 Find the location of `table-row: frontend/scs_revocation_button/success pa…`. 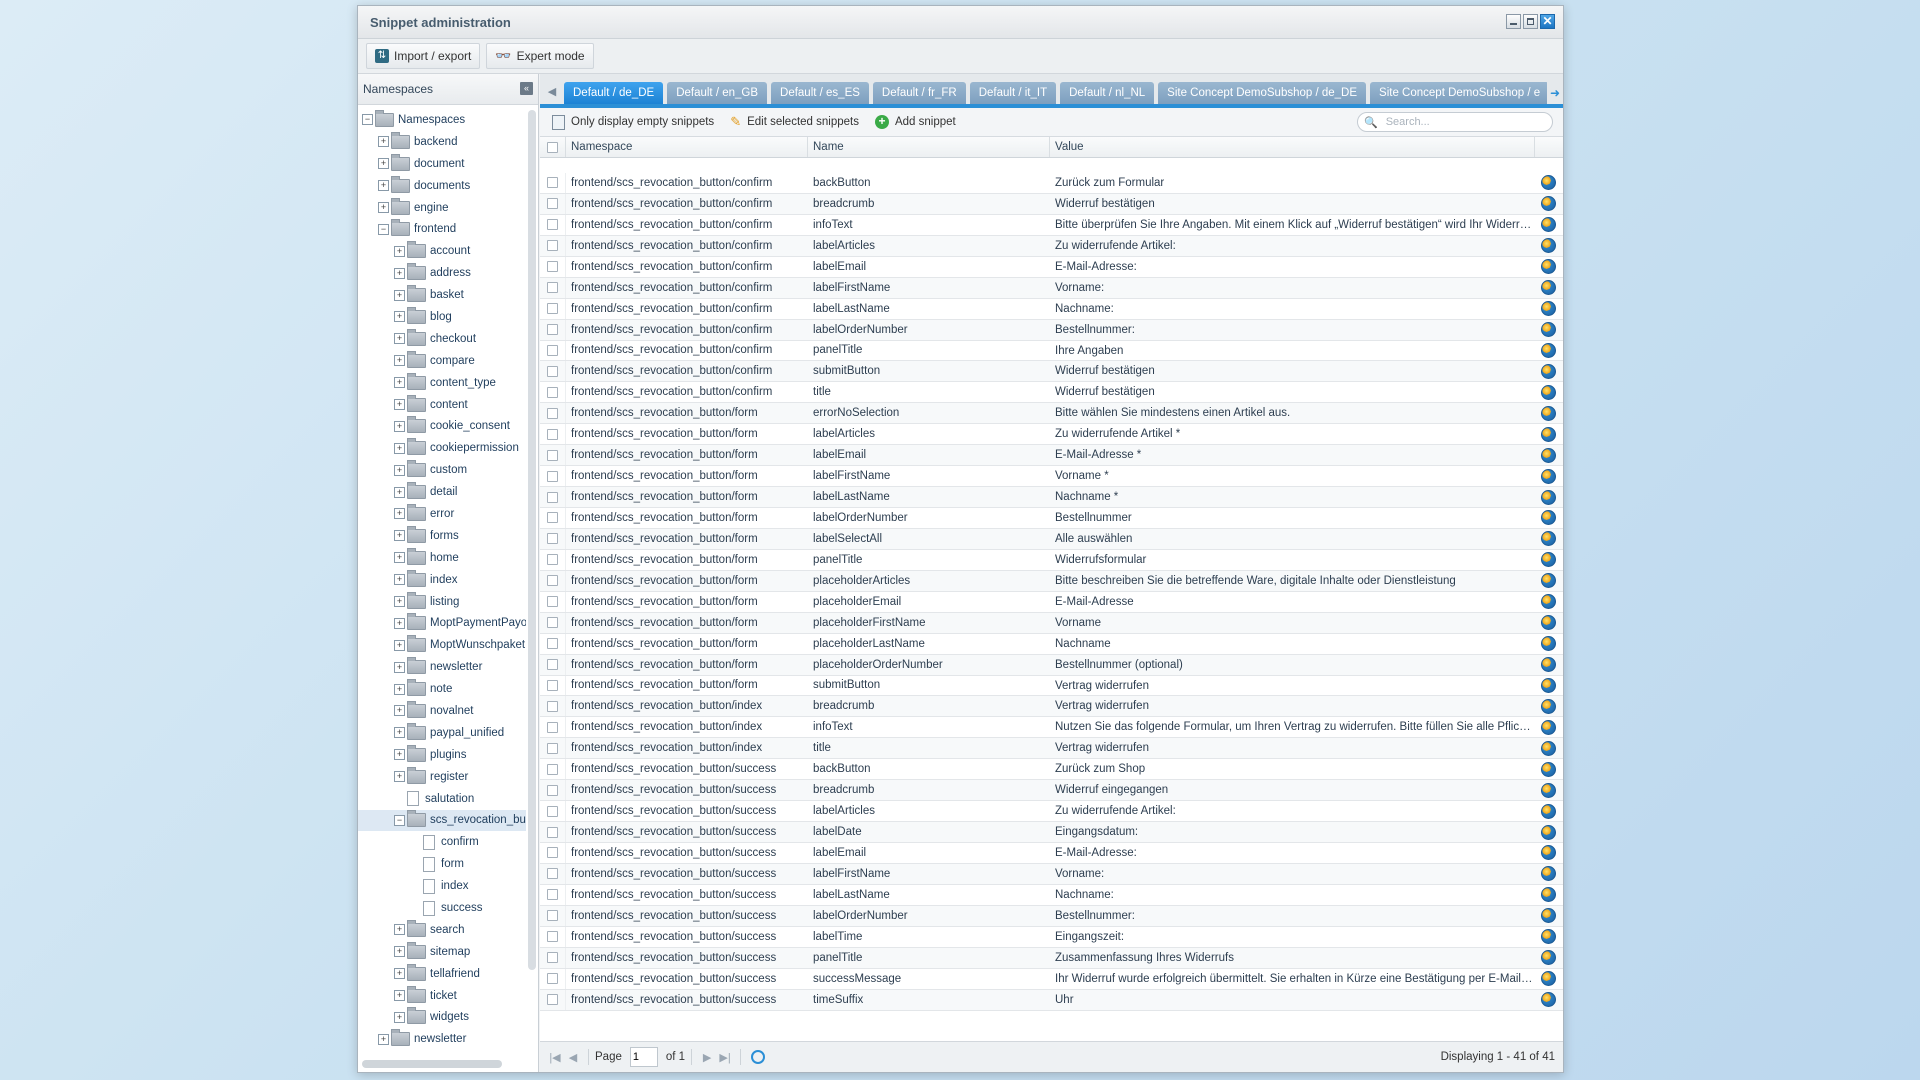

table-row: frontend/scs_revocation_button/success pa… is located at coordinates (1051, 958).